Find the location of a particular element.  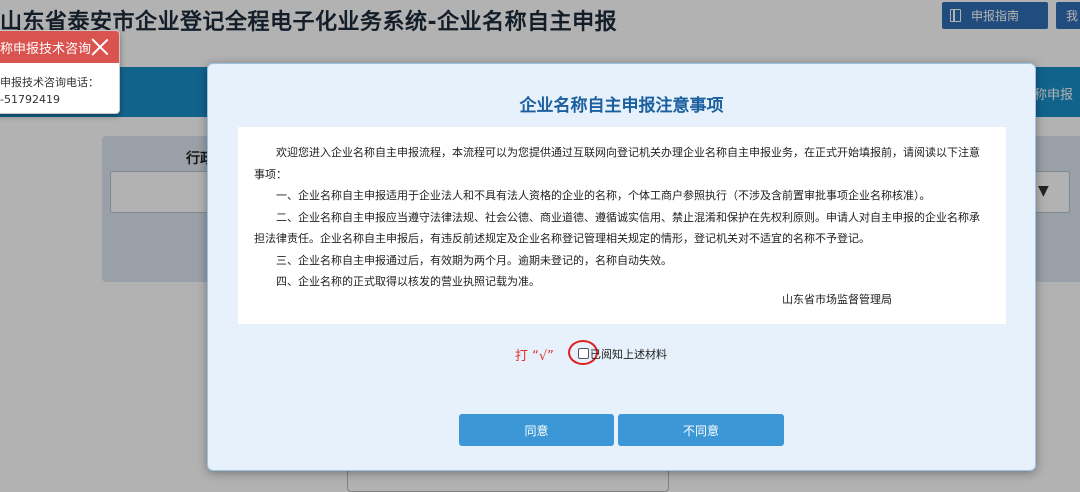

check-annotation: 打 “√” is located at coordinates (534, 356).